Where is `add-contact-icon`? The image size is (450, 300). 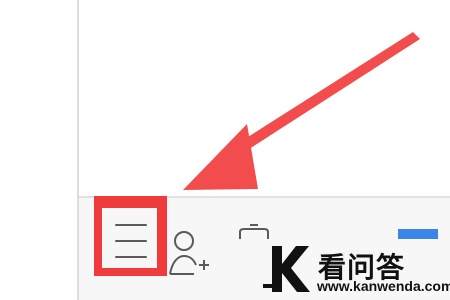 add-contact-icon is located at coordinates (189, 253).